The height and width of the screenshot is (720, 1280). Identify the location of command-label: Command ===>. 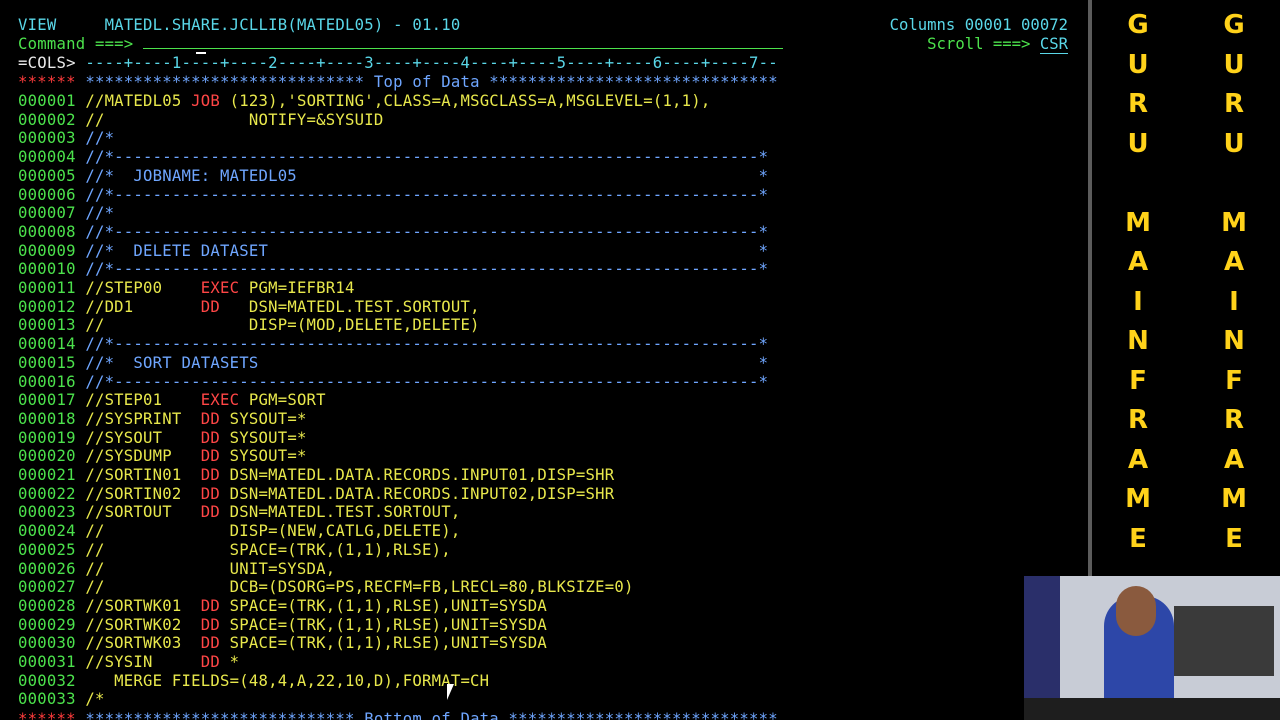
(76, 44).